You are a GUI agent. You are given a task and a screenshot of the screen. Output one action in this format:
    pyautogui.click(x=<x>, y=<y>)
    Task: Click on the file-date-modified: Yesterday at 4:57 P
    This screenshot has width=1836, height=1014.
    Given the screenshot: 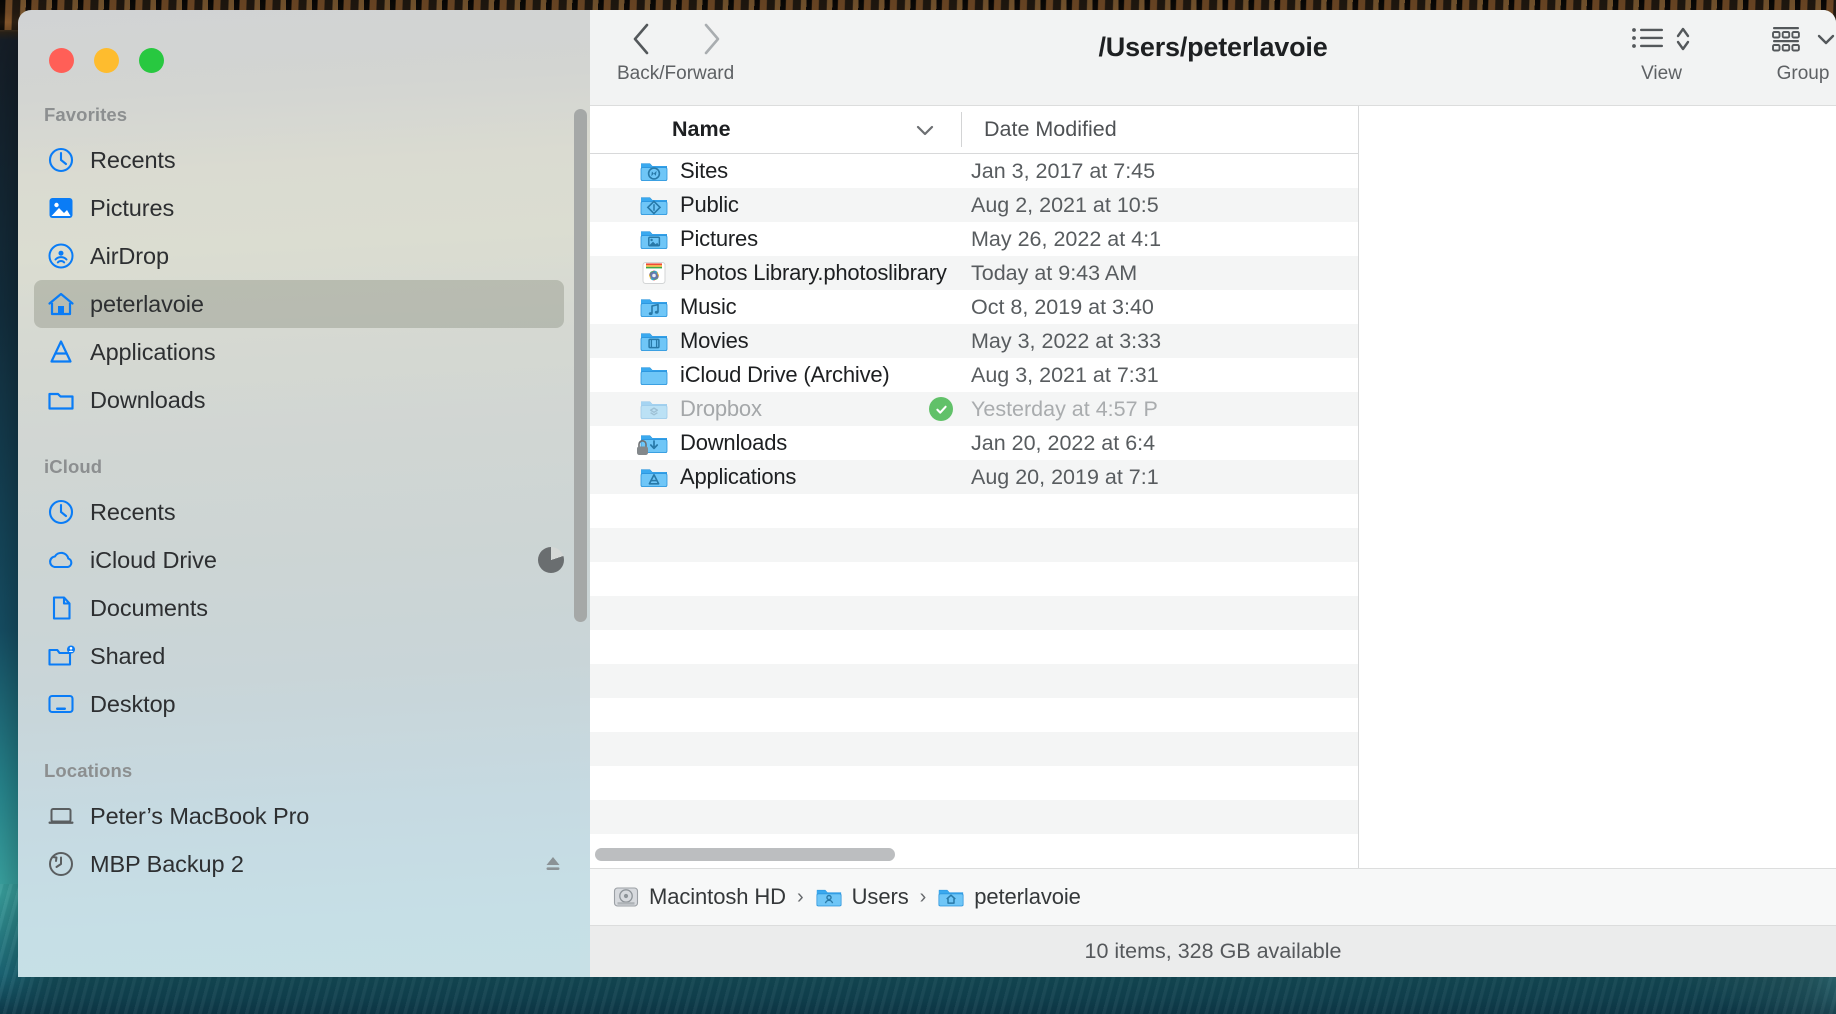 What is the action you would take?
    pyautogui.click(x=1064, y=408)
    